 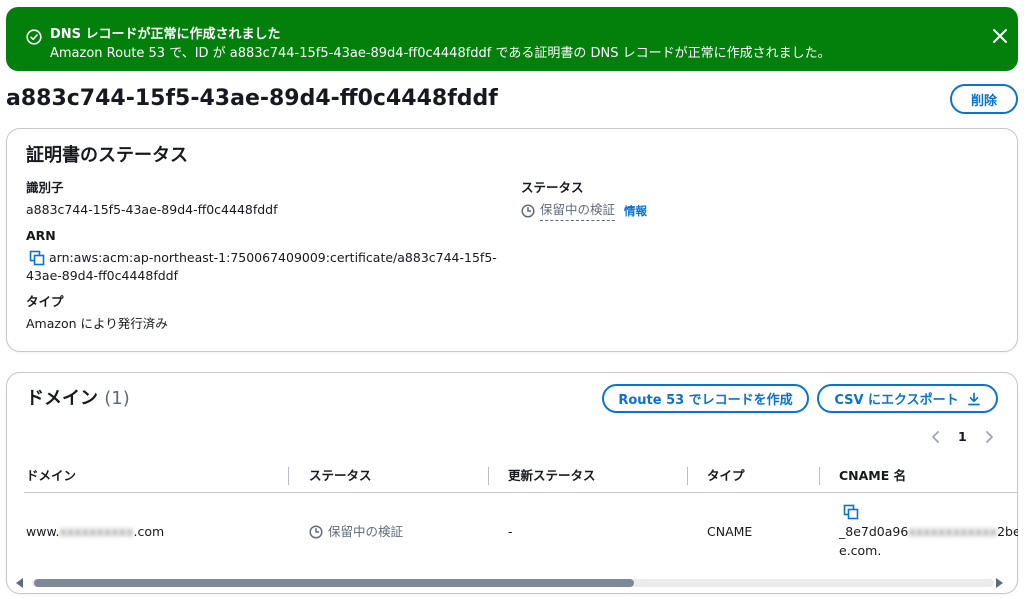 What do you see at coordinates (34, 37) in the screenshot?
I see `success-check-icon` at bounding box center [34, 37].